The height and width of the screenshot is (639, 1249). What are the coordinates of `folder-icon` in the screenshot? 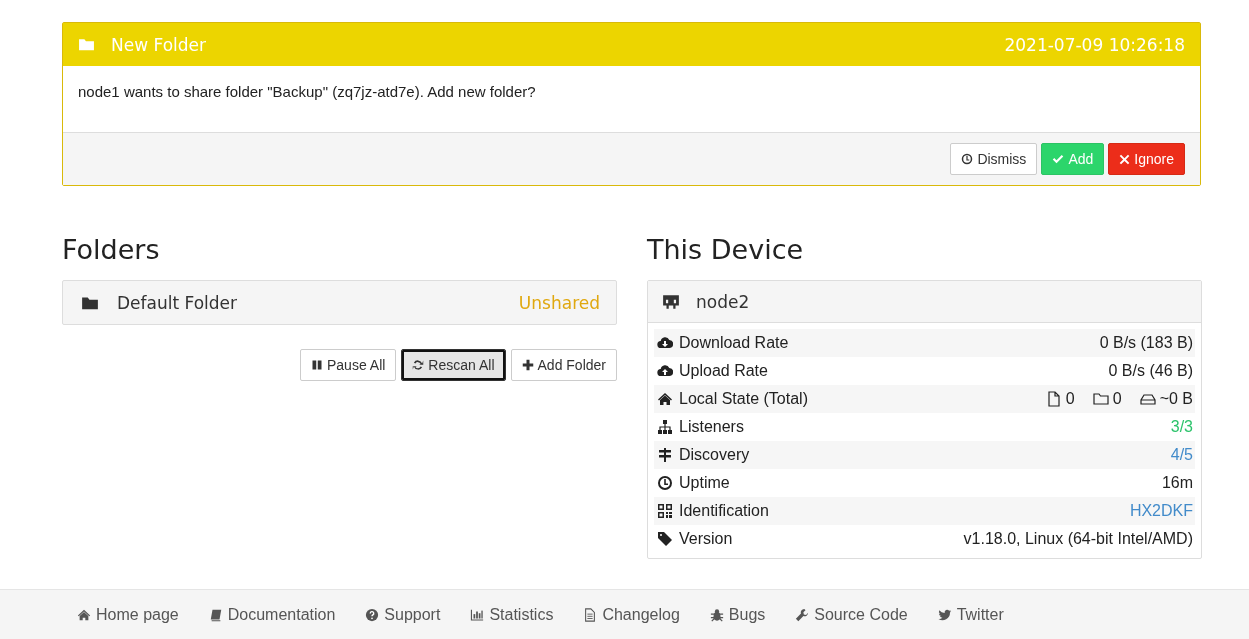 It's located at (86, 44).